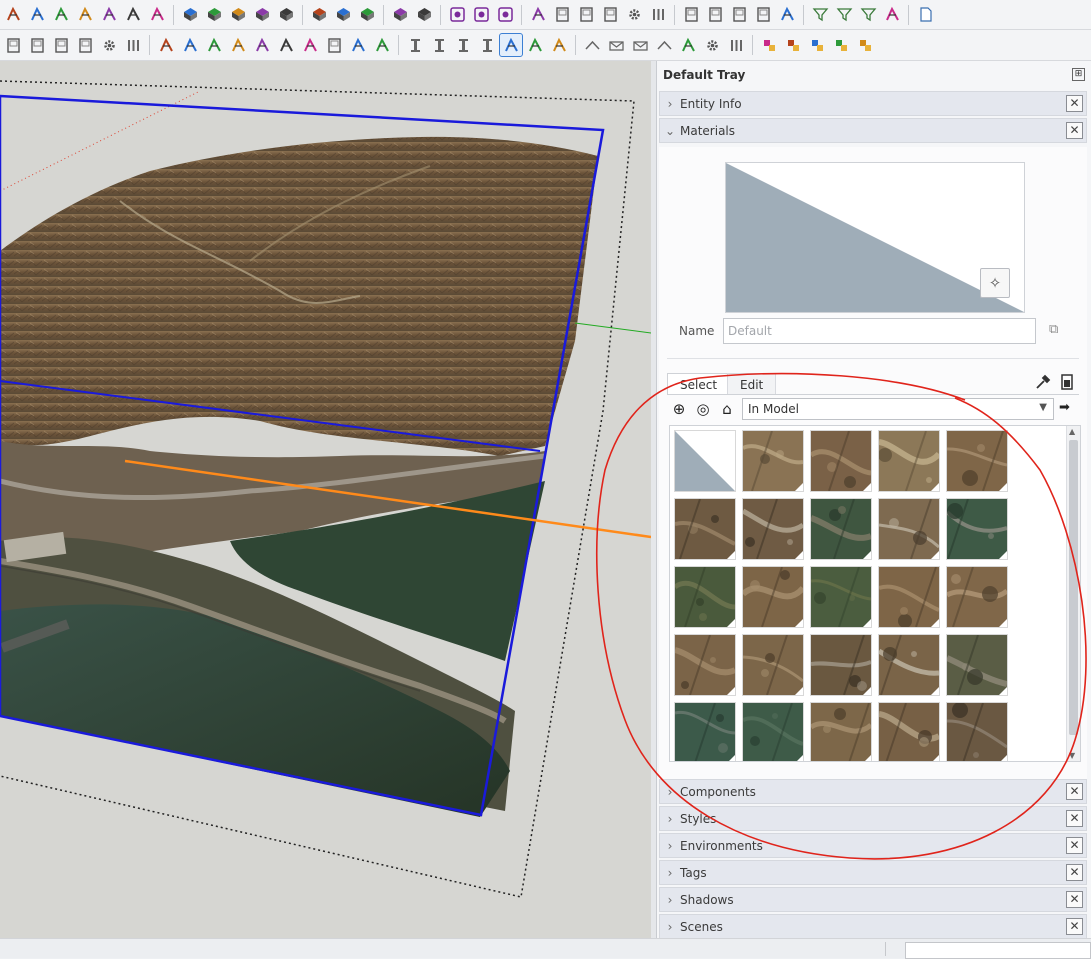 The width and height of the screenshot is (1091, 959). What do you see at coordinates (157, 15) in the screenshot?
I see `follow-me-icon` at bounding box center [157, 15].